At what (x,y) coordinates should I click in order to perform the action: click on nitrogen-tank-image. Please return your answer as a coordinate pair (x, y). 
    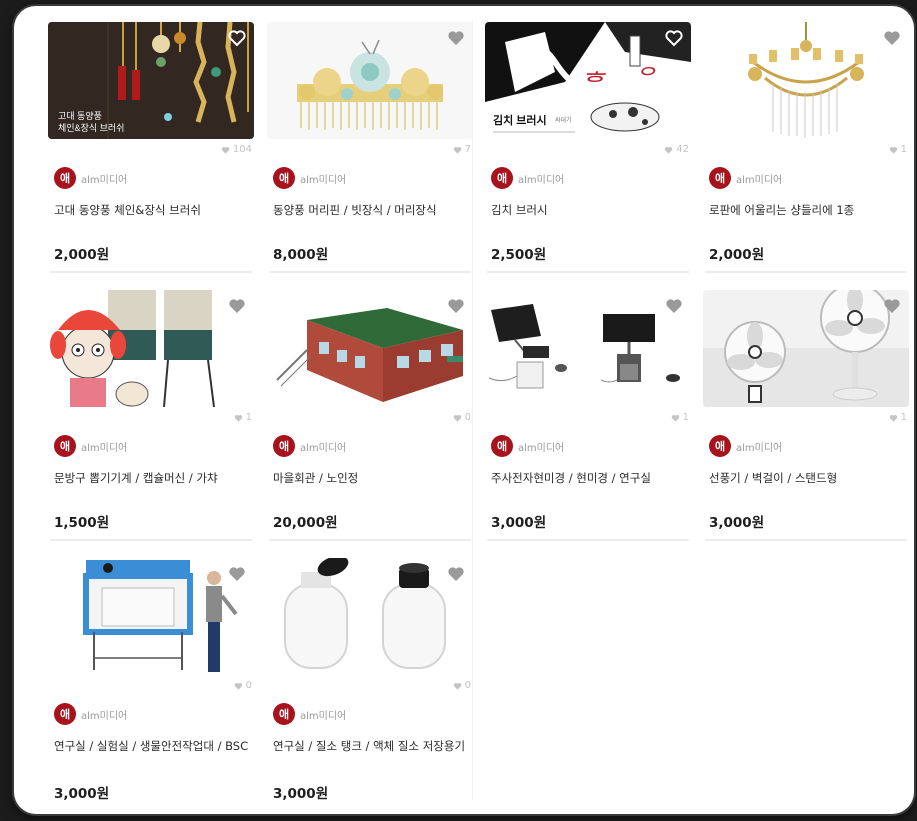
    Looking at the image, I should click on (370, 616).